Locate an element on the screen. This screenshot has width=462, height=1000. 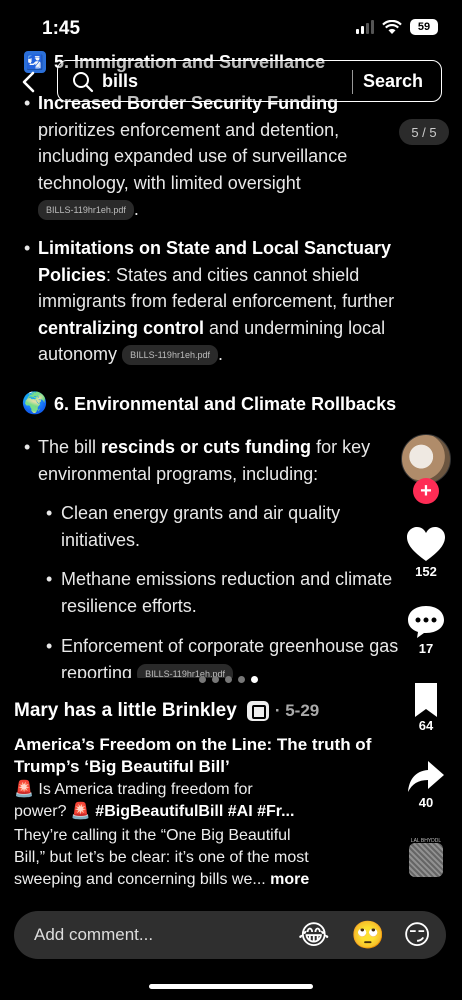
carousel-dots is located at coordinates (228, 679).